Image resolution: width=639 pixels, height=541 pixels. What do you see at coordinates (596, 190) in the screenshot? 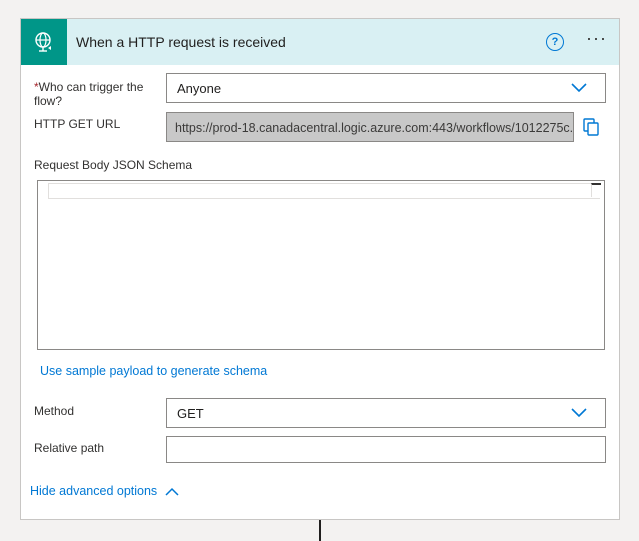
I see `schema-editor-scrollbar` at bounding box center [596, 190].